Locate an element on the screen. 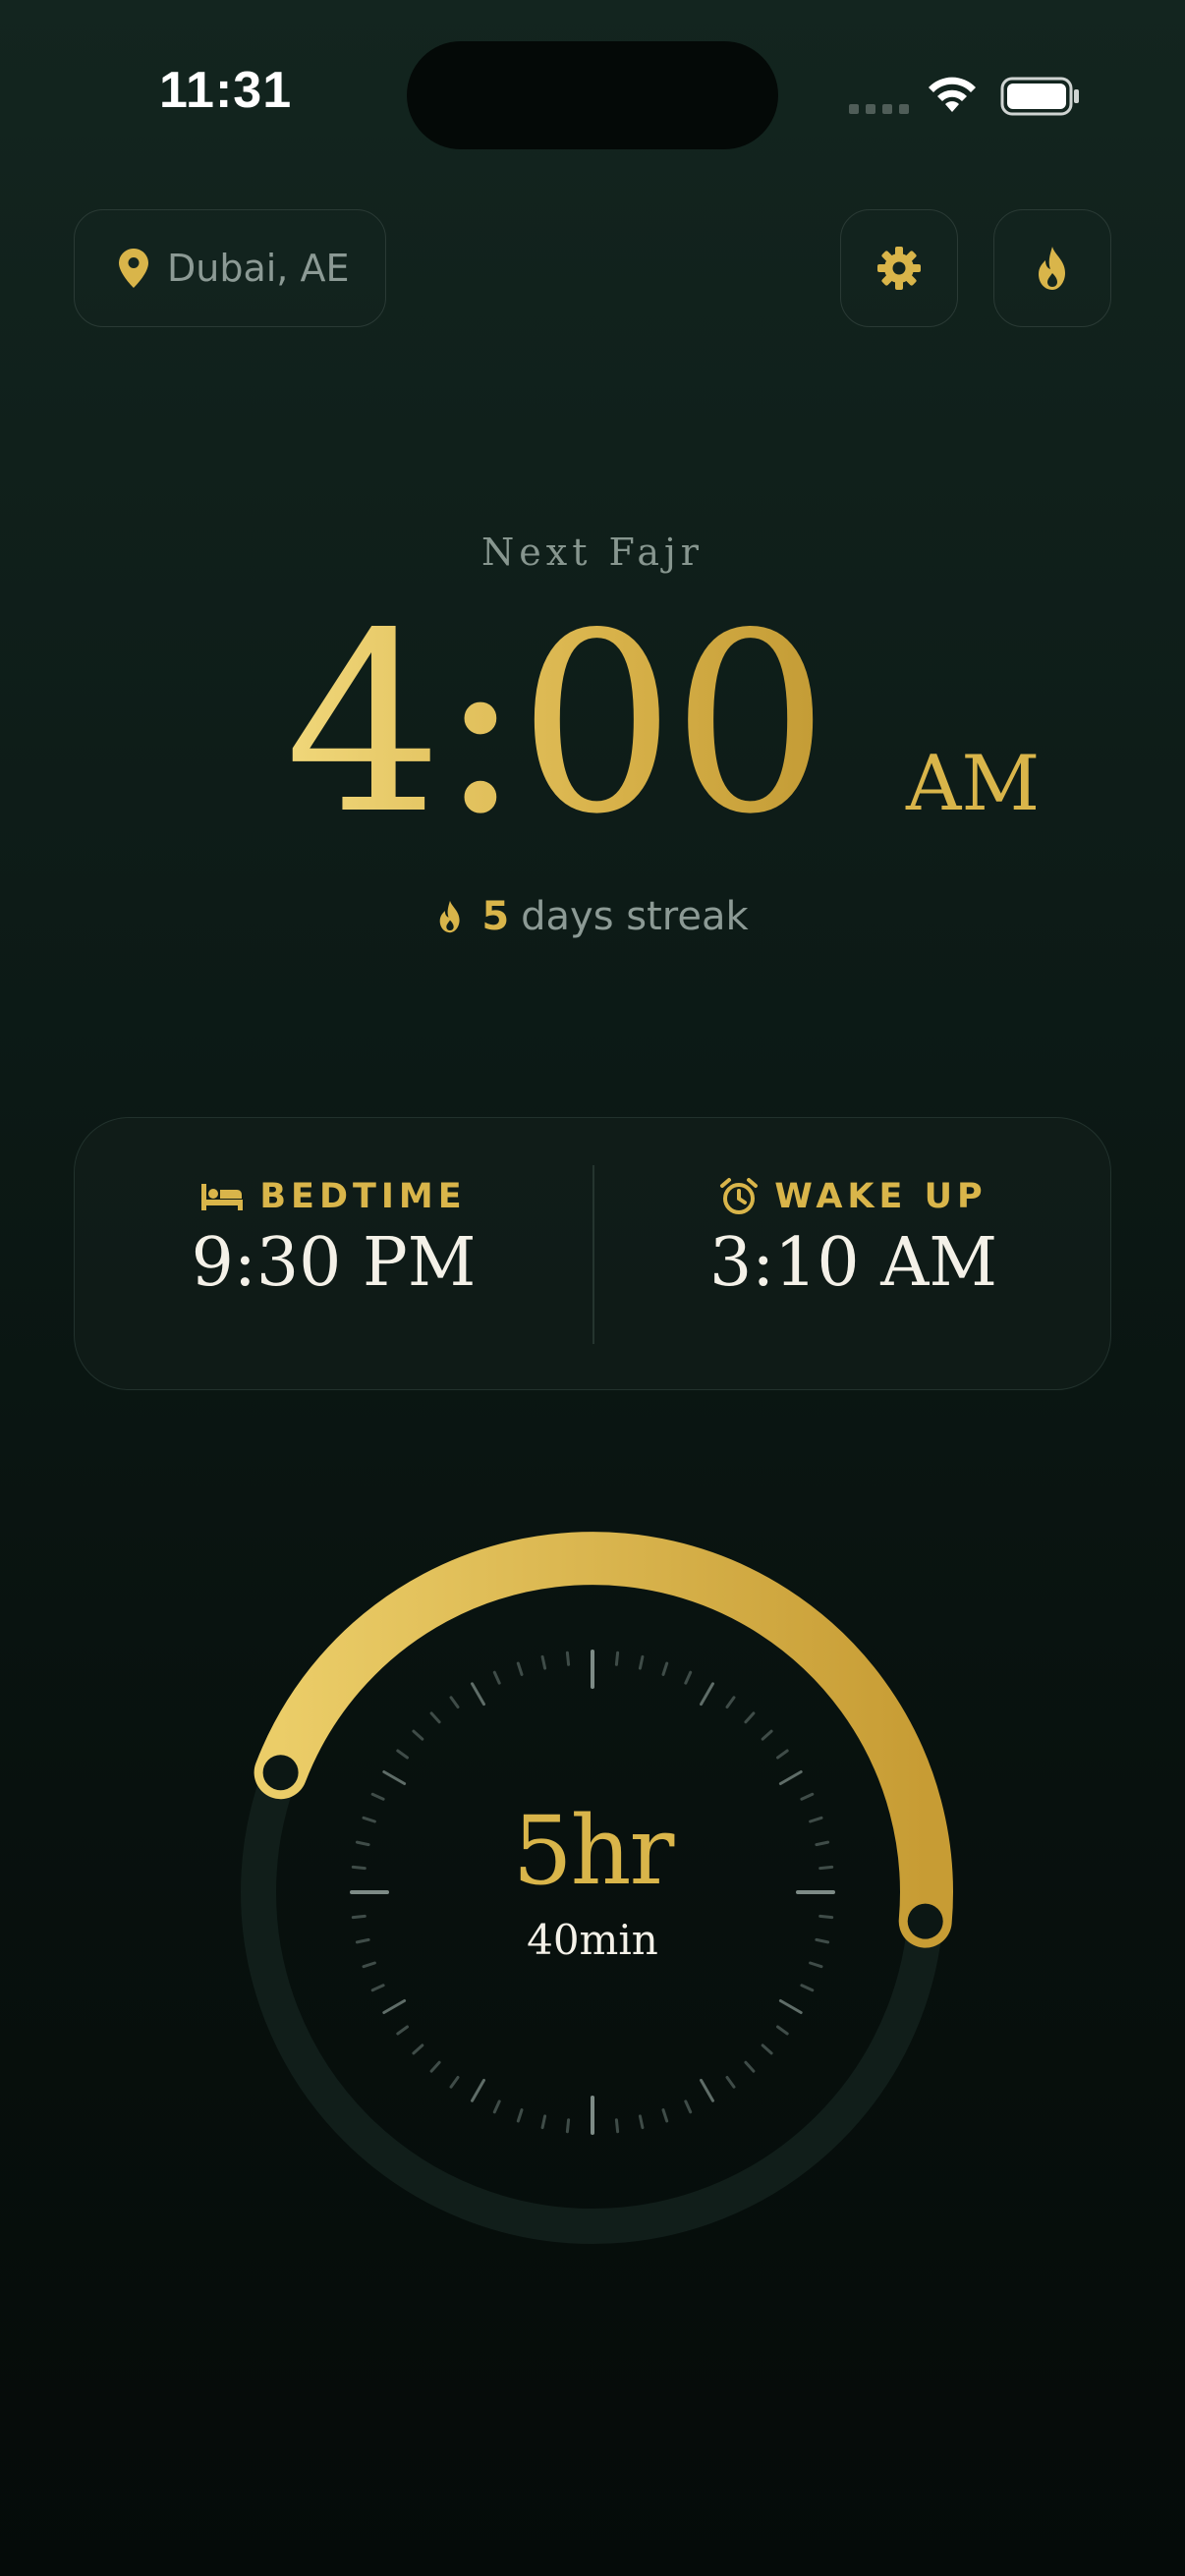 The width and height of the screenshot is (1185, 2576). gear-icon is located at coordinates (899, 268).